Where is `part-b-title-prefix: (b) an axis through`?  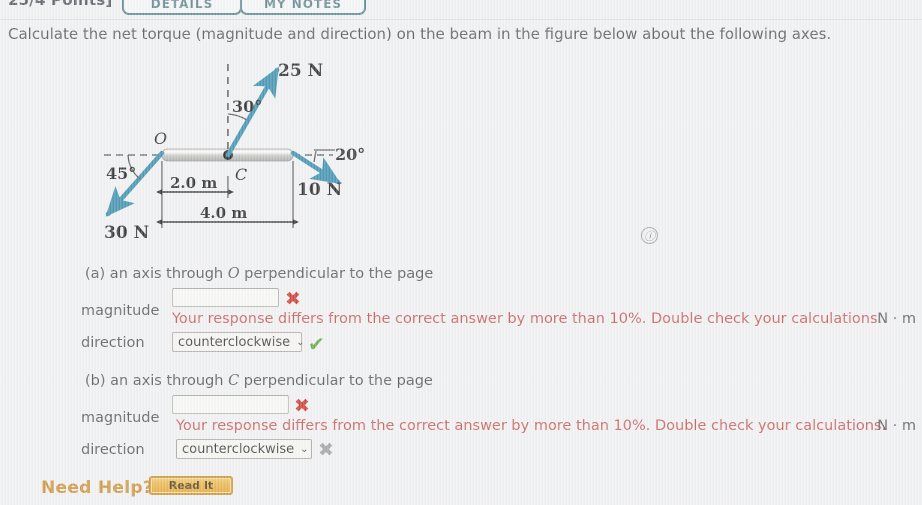 part-b-title-prefix: (b) an axis through is located at coordinates (157, 381).